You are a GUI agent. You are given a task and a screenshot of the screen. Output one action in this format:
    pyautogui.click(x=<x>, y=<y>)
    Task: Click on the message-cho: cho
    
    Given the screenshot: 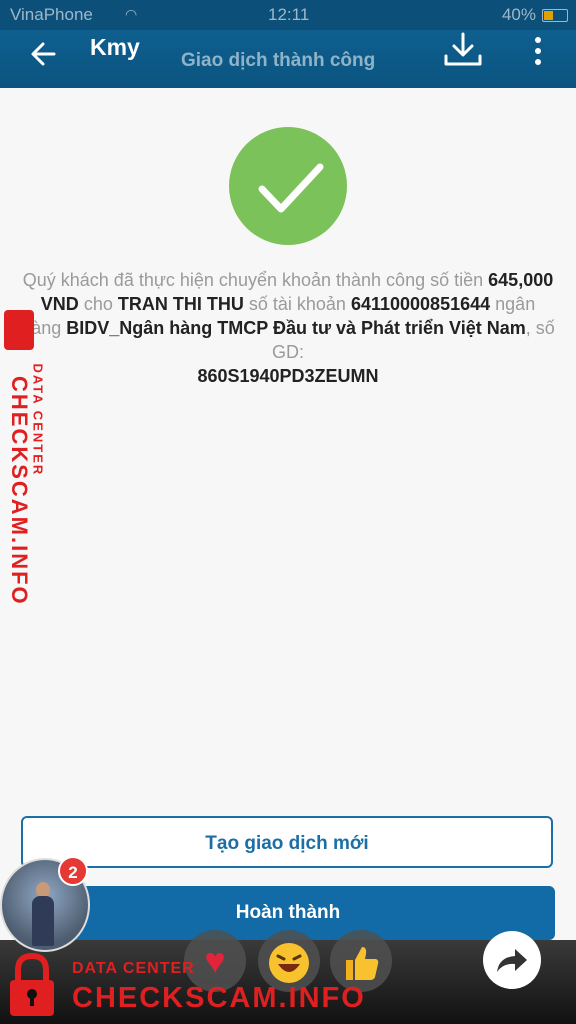 What is the action you would take?
    pyautogui.click(x=98, y=304)
    